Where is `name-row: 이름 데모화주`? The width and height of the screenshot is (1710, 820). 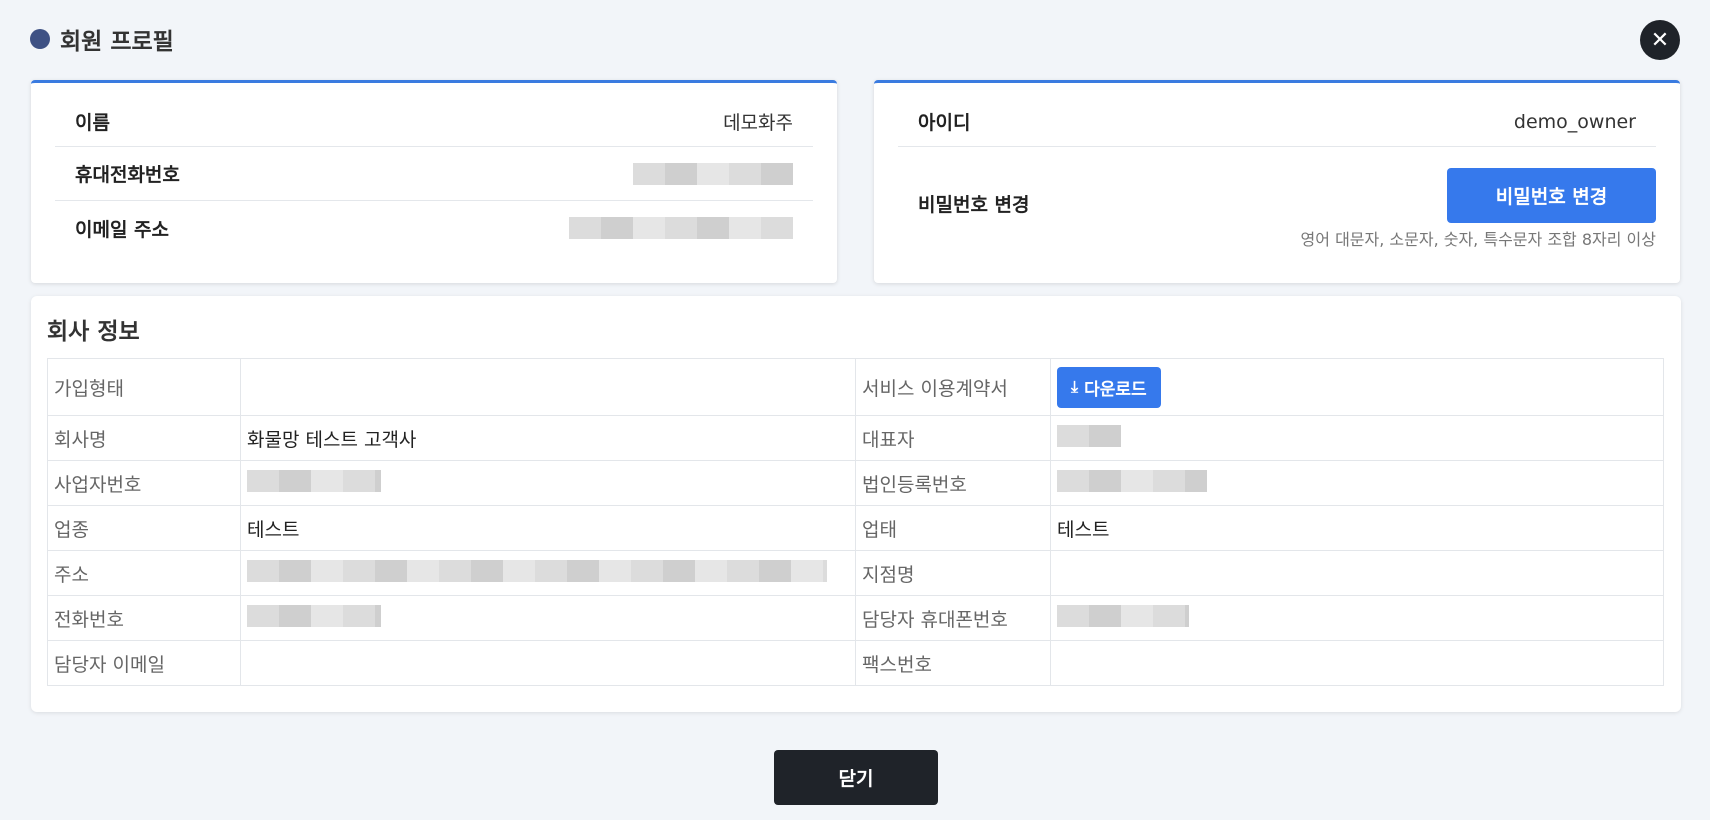 name-row: 이름 데모화주 is located at coordinates (434, 122).